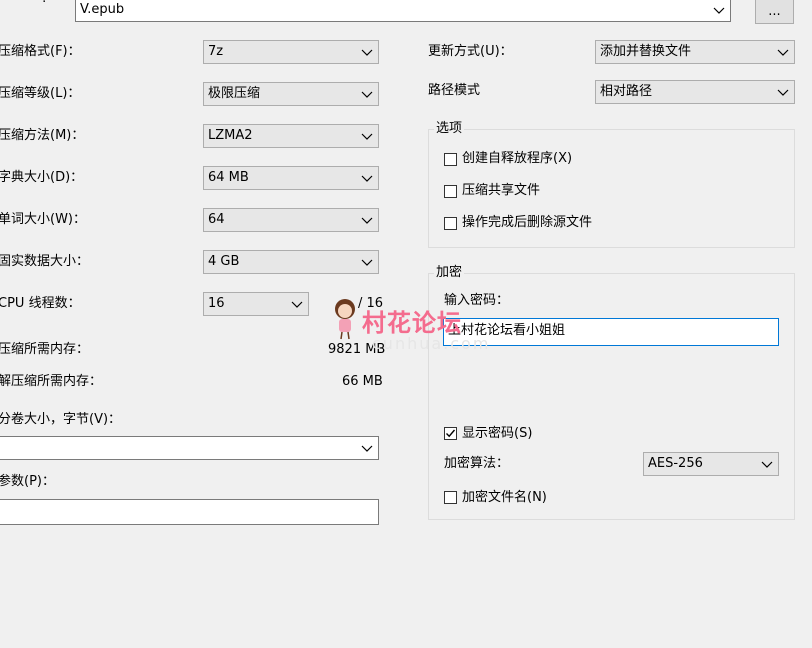 Image resolution: width=812 pixels, height=648 pixels. Describe the element at coordinates (454, 90) in the screenshot. I see `path-mode-label: 路径模式` at that location.